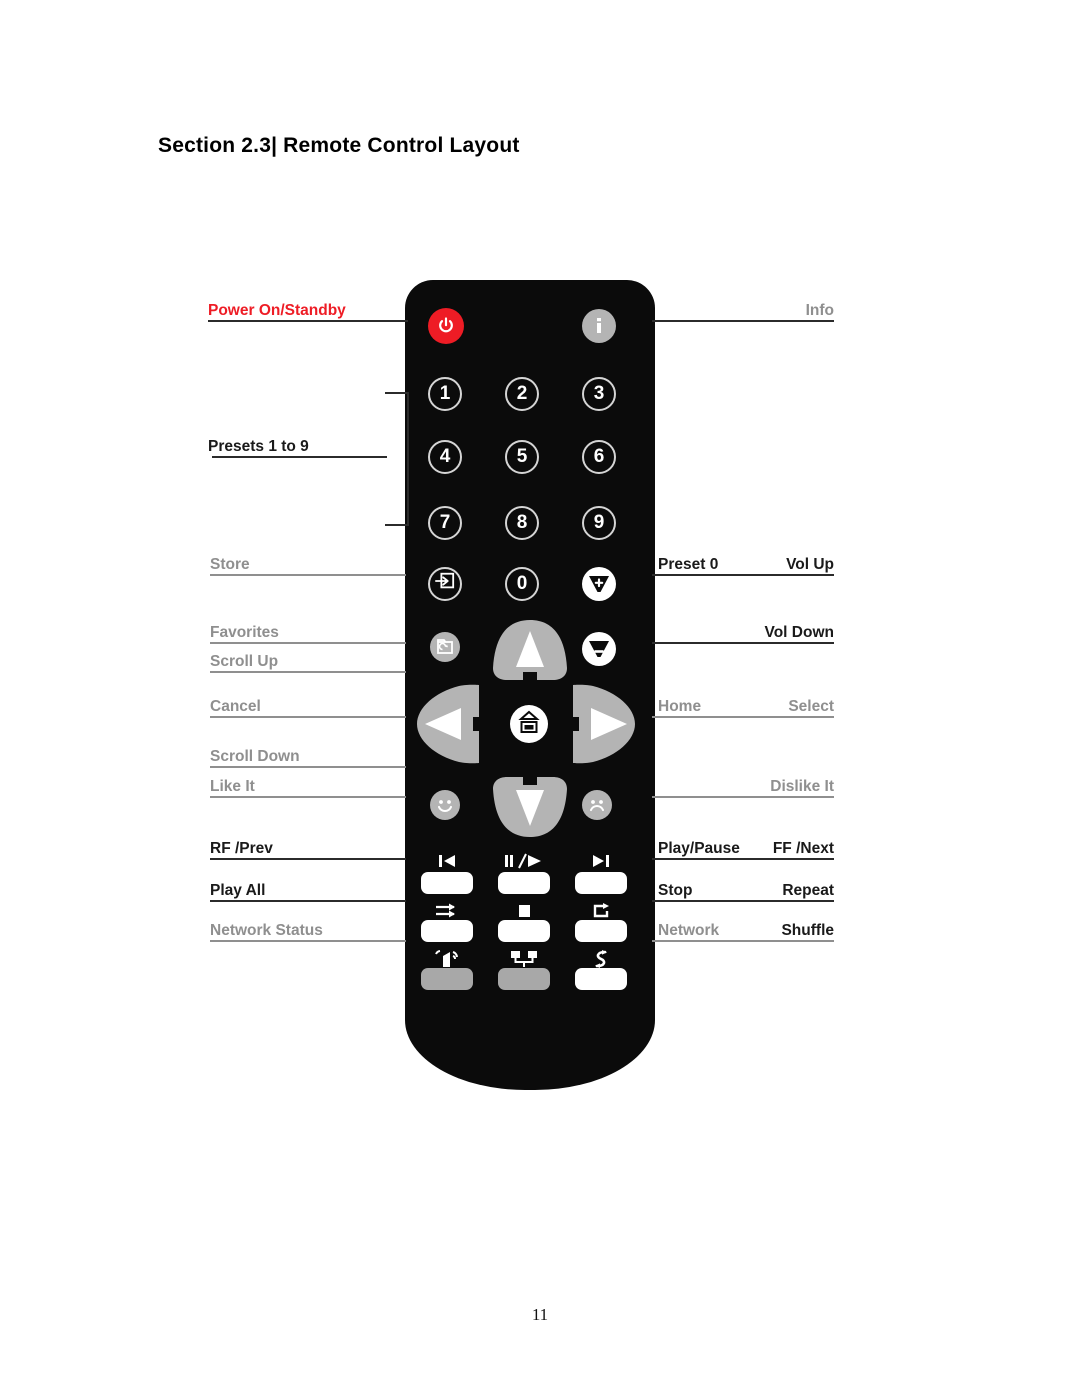  What do you see at coordinates (339, 145) in the screenshot?
I see `page-title: Section 2.3| Remote Control Layout` at bounding box center [339, 145].